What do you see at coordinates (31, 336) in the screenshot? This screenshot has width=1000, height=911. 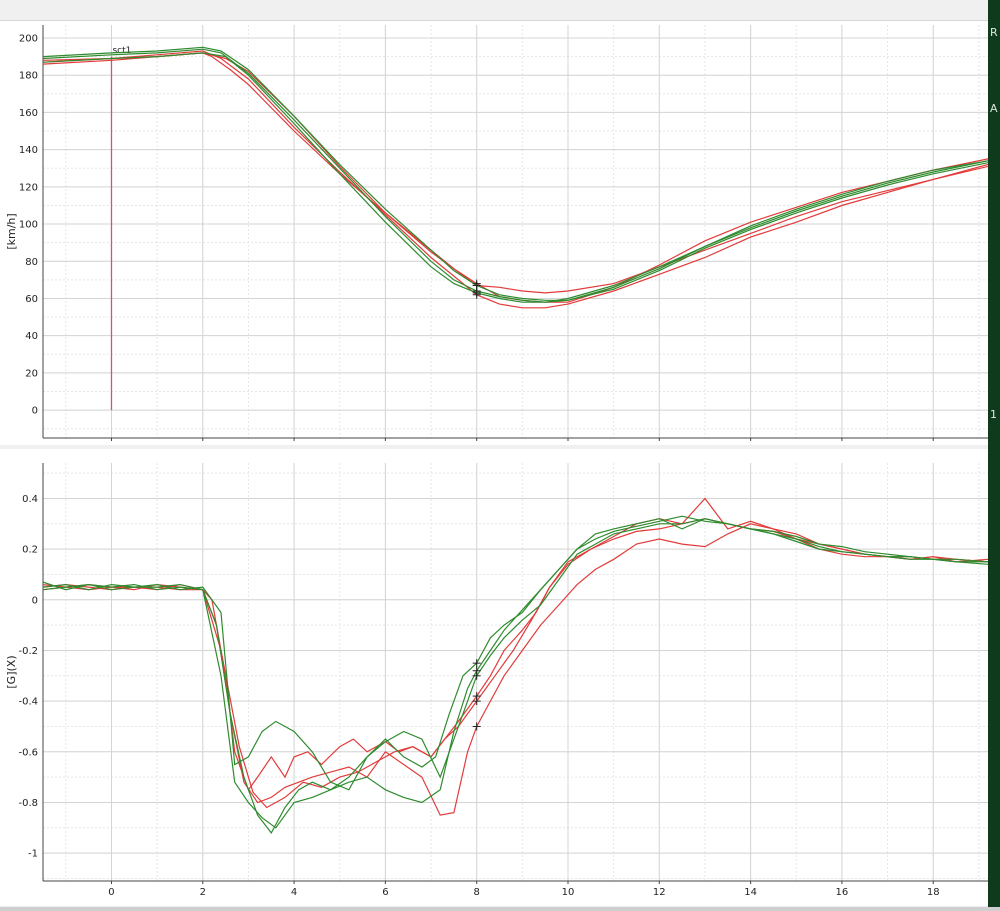 I see `y-tick-label: 40` at bounding box center [31, 336].